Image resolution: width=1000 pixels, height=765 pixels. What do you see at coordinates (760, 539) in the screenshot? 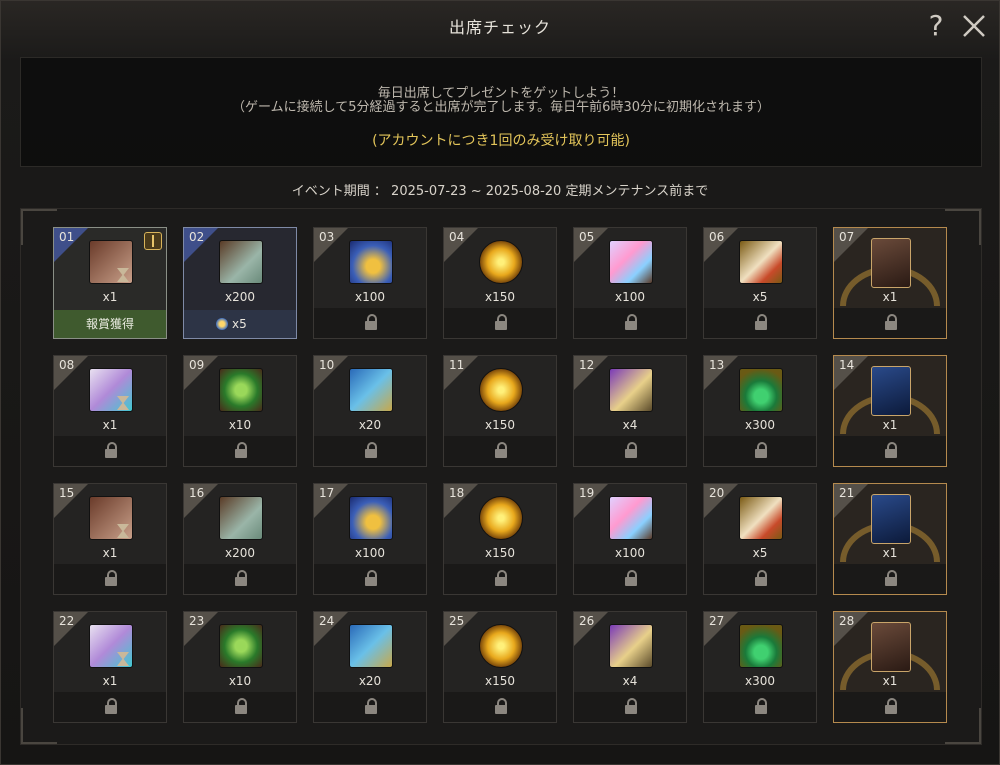
I see `reward-day-20: 20 x5` at bounding box center [760, 539].